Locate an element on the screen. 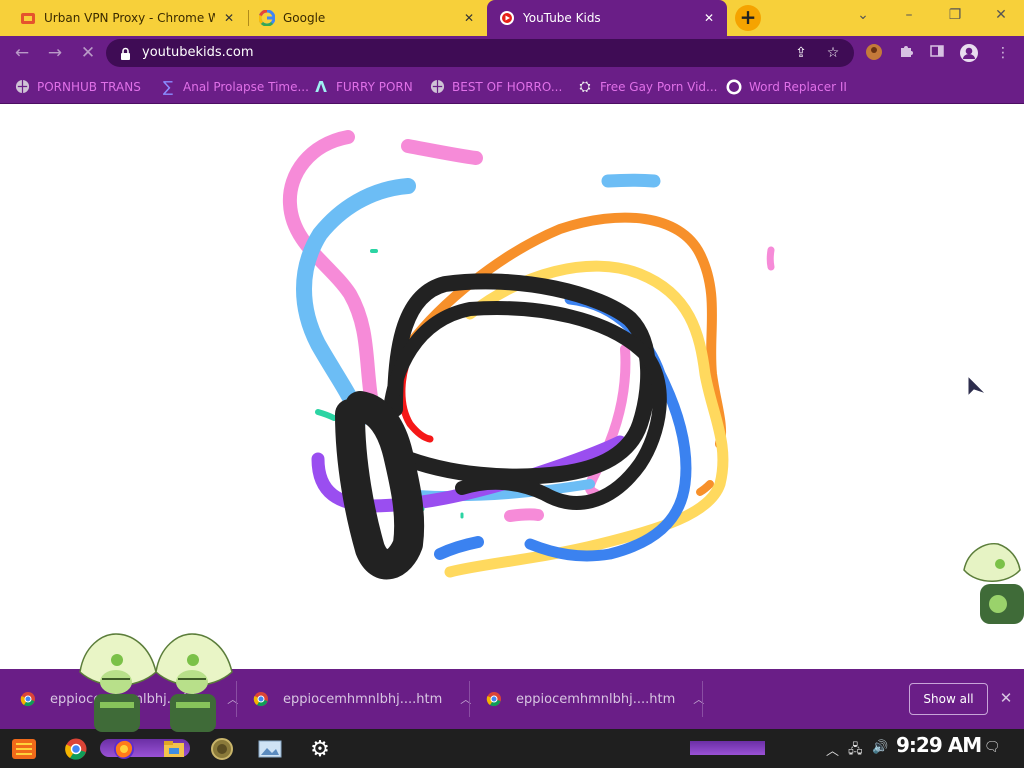 This screenshot has height=768, width=1024. profile-extension-icon is located at coordinates (874, 53).